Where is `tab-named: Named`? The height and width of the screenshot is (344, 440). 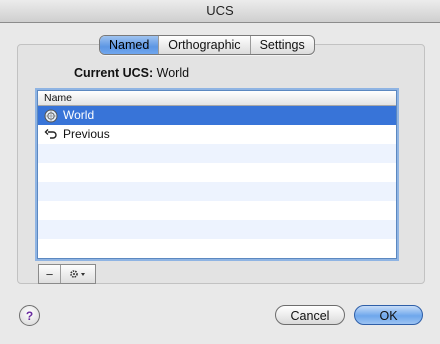
tab-named: Named is located at coordinates (130, 45).